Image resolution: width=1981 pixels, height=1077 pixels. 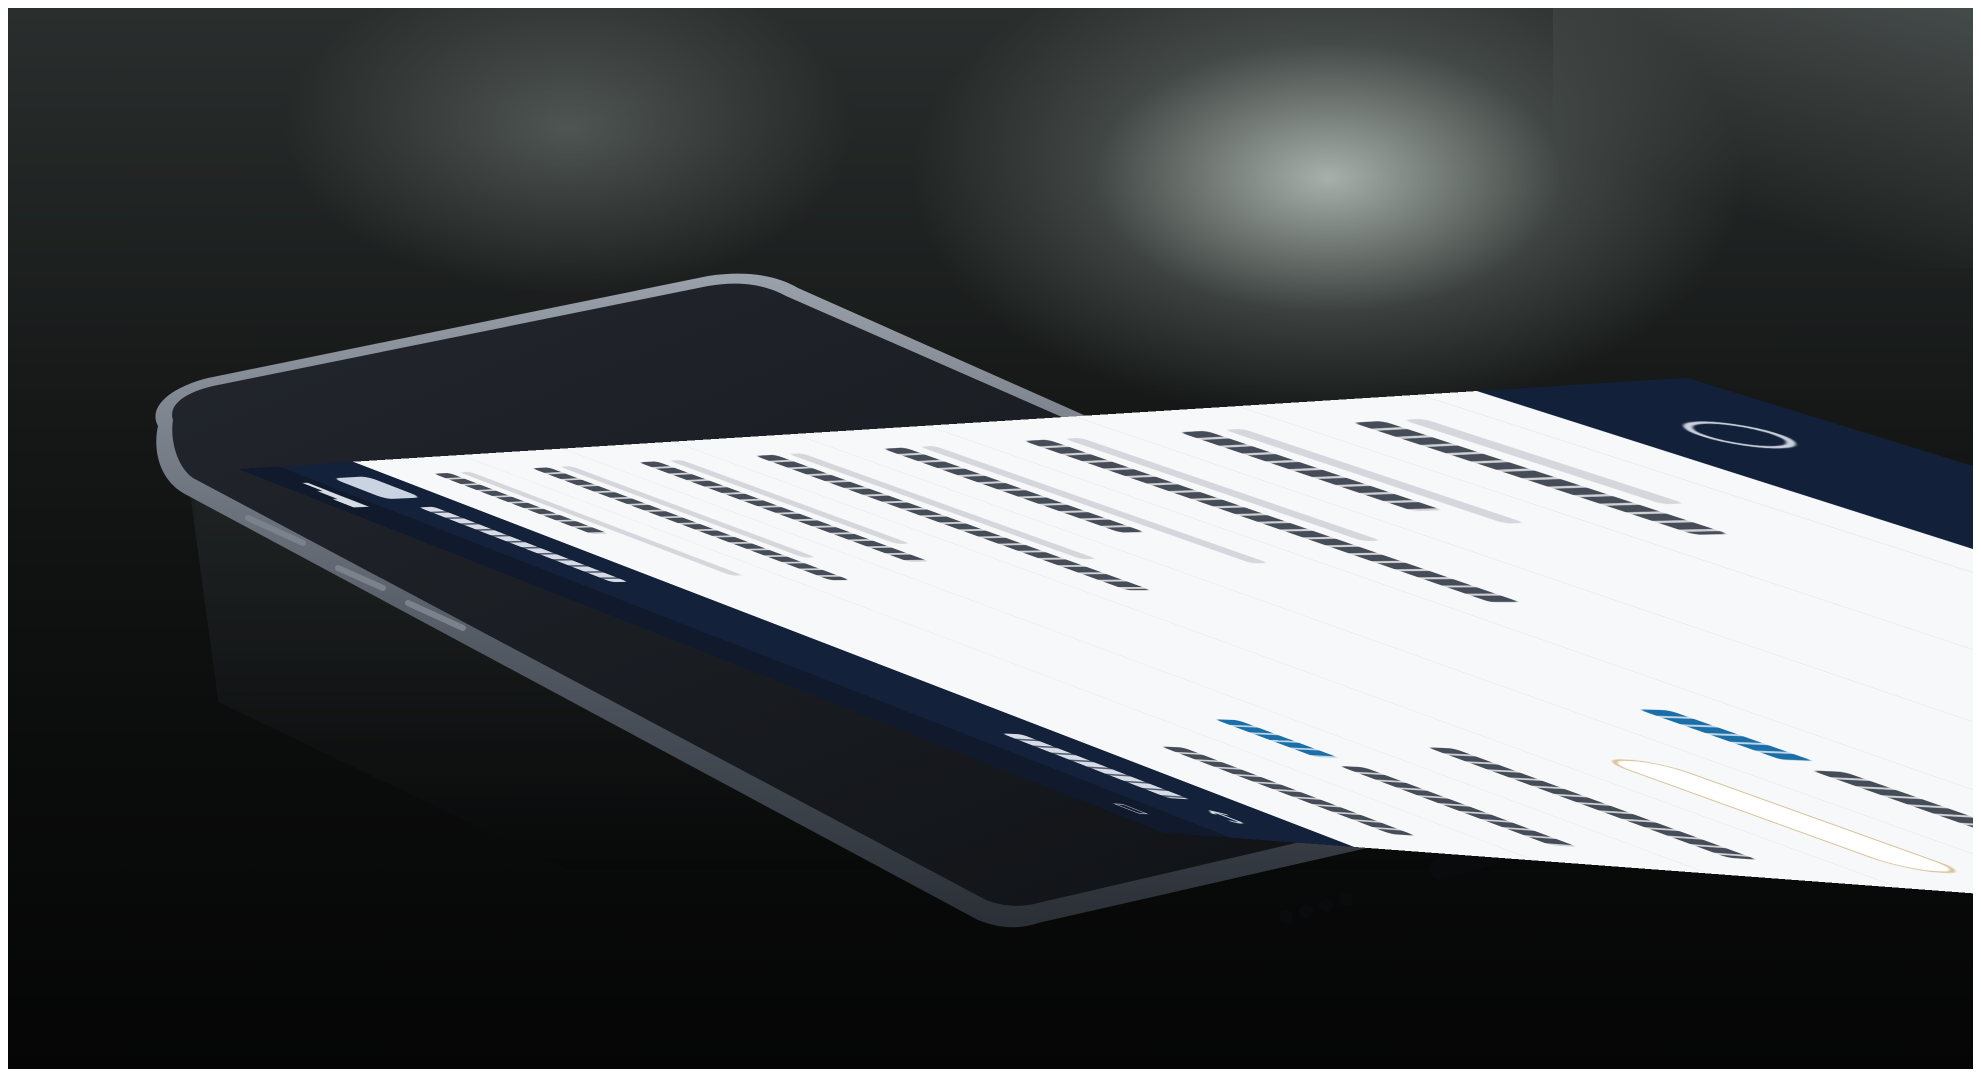 What do you see at coordinates (1740, 434) in the screenshot?
I see `compass-icon` at bounding box center [1740, 434].